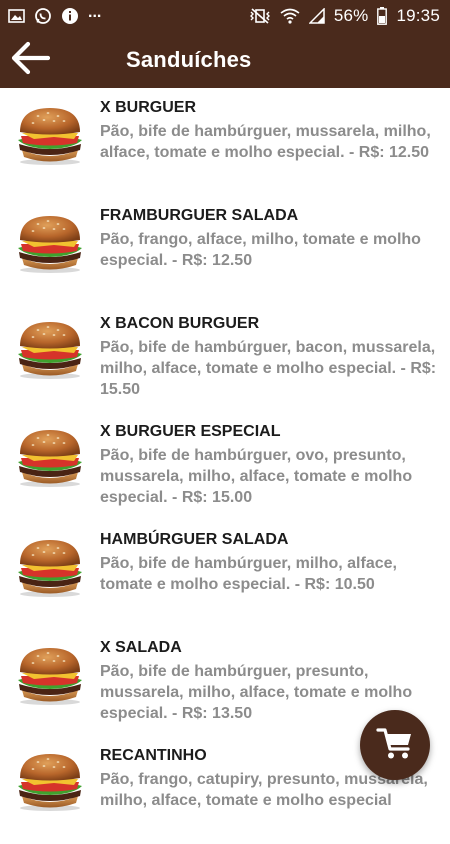 The image size is (450, 844). Describe the element at coordinates (141, 647) in the screenshot. I see `item-name: X SALADA` at that location.